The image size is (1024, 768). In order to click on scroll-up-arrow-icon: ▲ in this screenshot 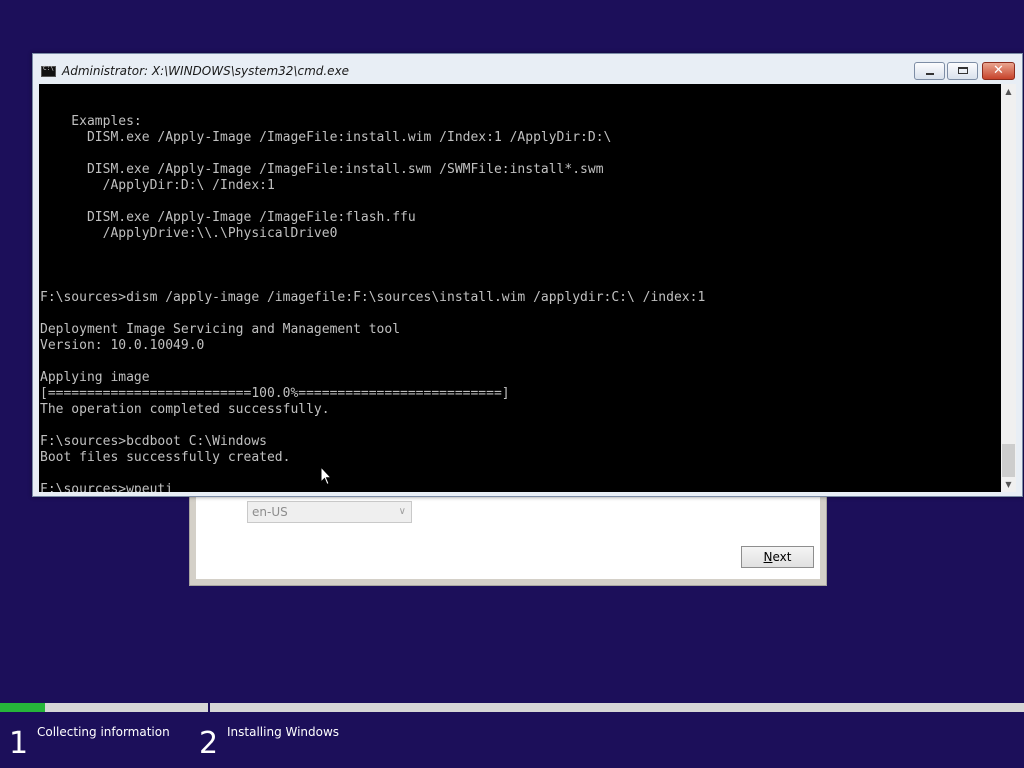, I will do `click(1008, 91)`.